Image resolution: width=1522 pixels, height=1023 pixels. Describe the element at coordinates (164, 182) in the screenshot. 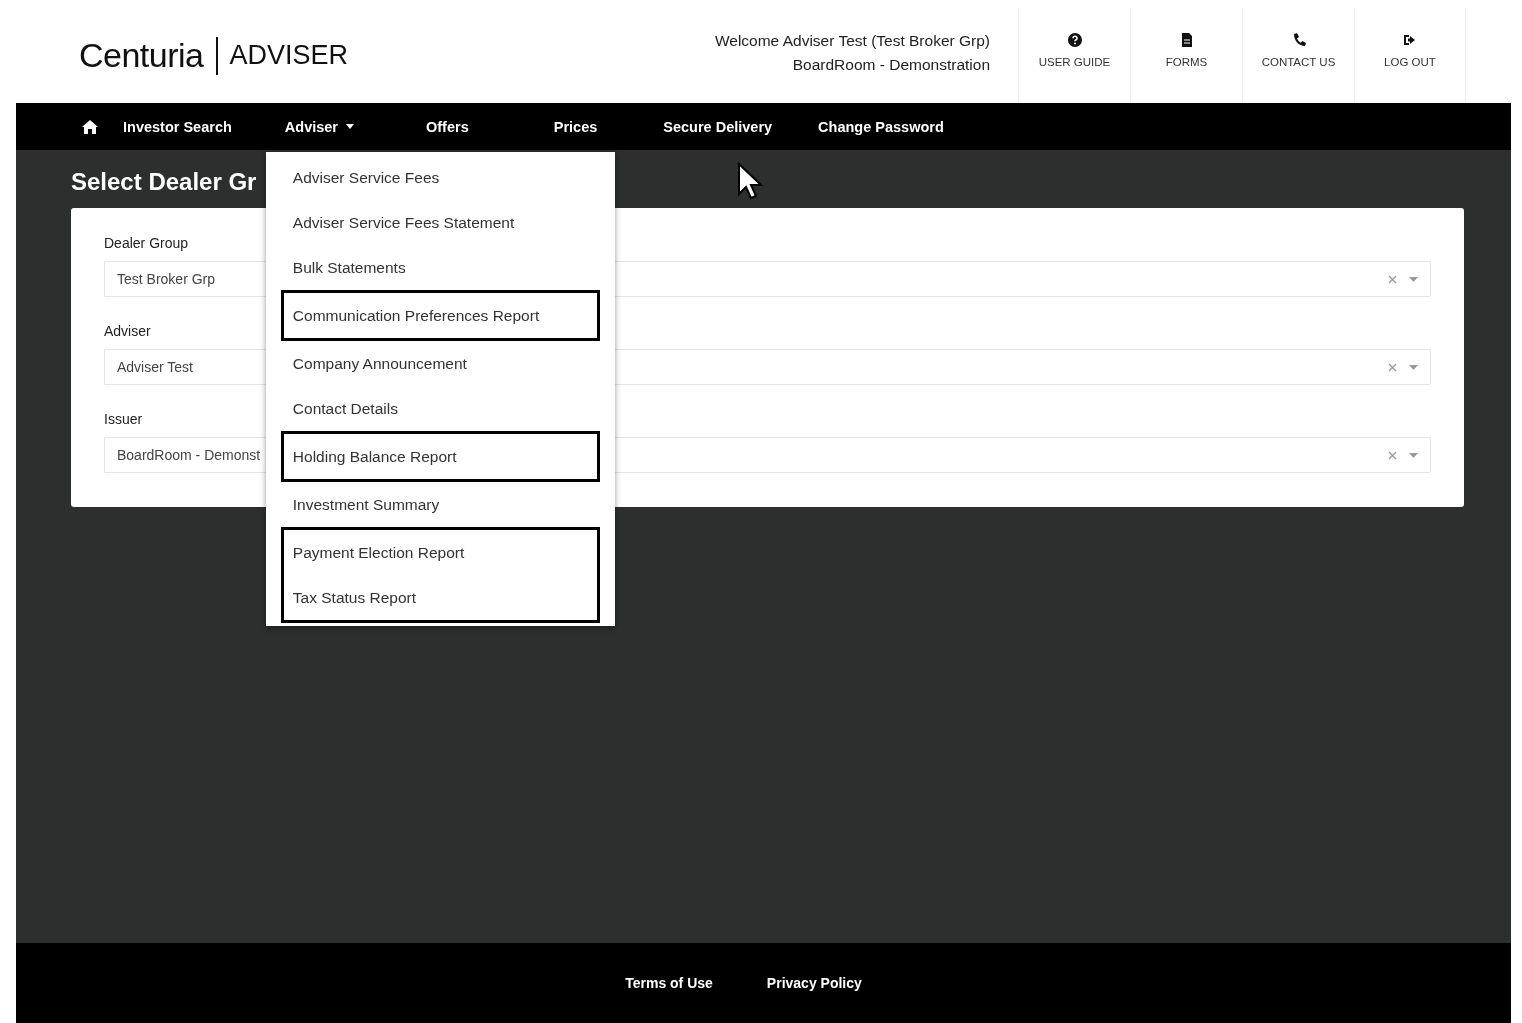

I see `page-title: Select Dealer Gr` at that location.